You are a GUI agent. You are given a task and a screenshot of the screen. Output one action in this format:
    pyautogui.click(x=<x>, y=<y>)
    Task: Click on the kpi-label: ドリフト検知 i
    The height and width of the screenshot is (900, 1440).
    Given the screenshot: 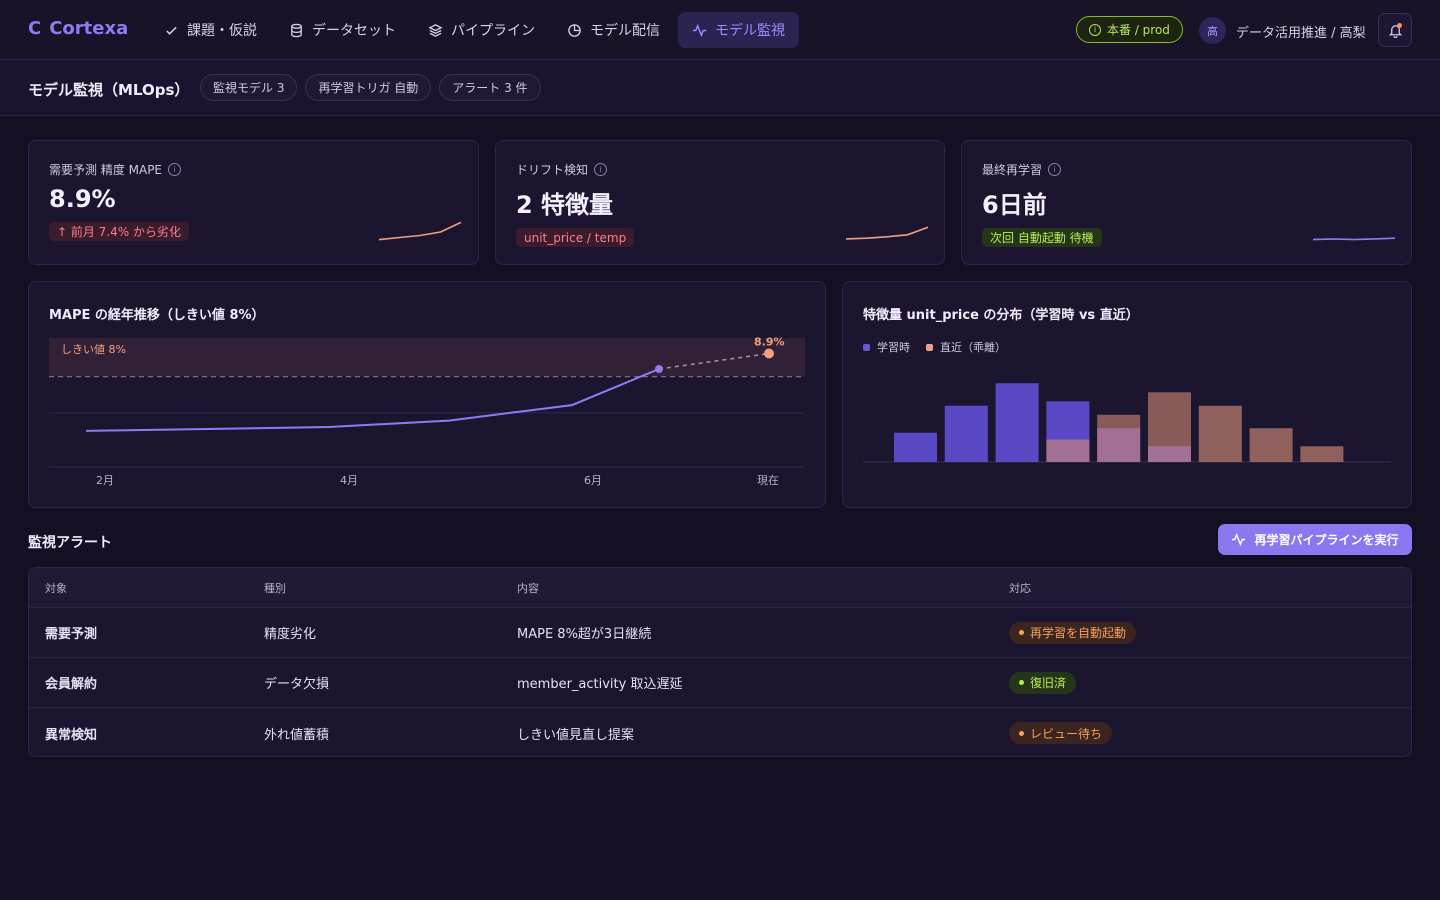 What is the action you would take?
    pyautogui.click(x=562, y=169)
    